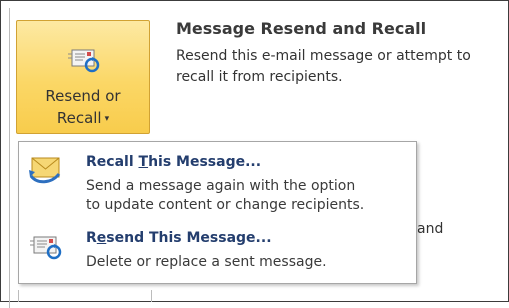  I want to click on recall-envelope-icon, so click(45, 170).